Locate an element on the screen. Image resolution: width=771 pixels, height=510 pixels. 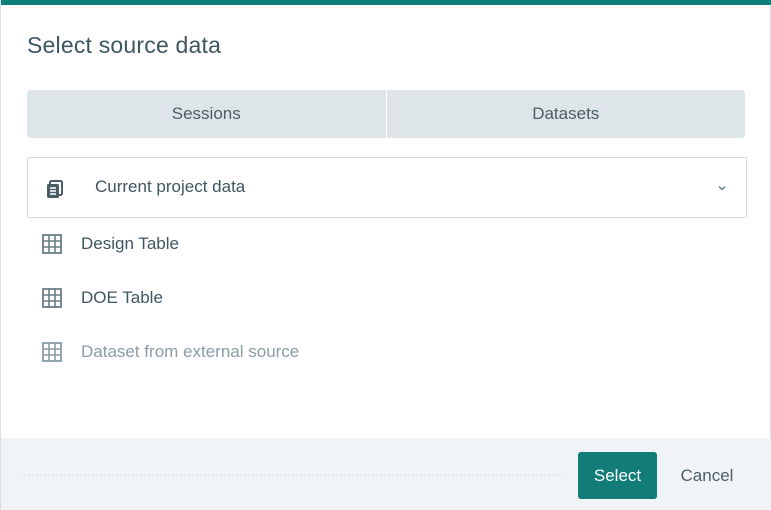
dropdown-selected-value: Current project data is located at coordinates (170, 186).